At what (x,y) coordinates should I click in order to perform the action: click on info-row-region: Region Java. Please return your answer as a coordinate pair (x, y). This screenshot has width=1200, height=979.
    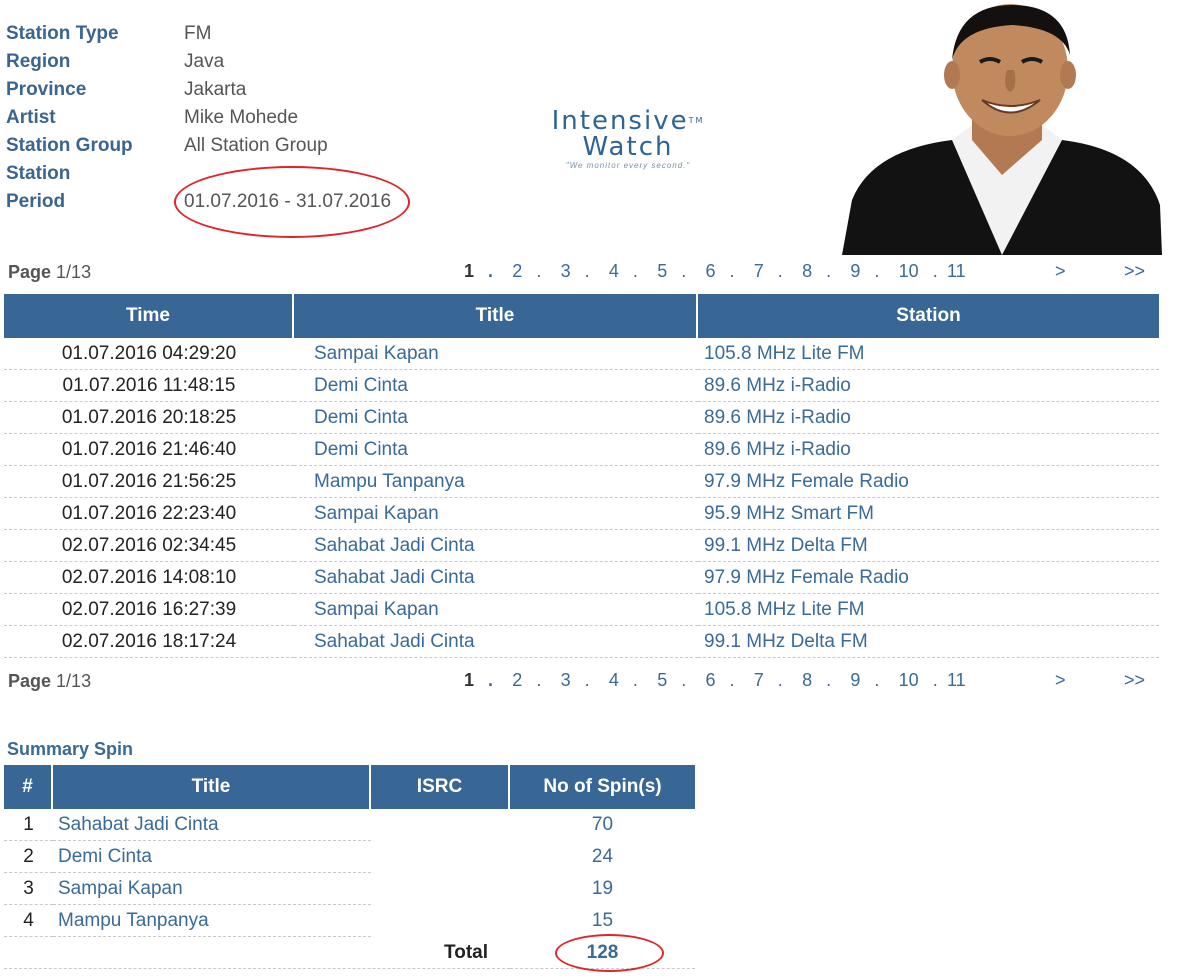
    Looking at the image, I should click on (198, 62).